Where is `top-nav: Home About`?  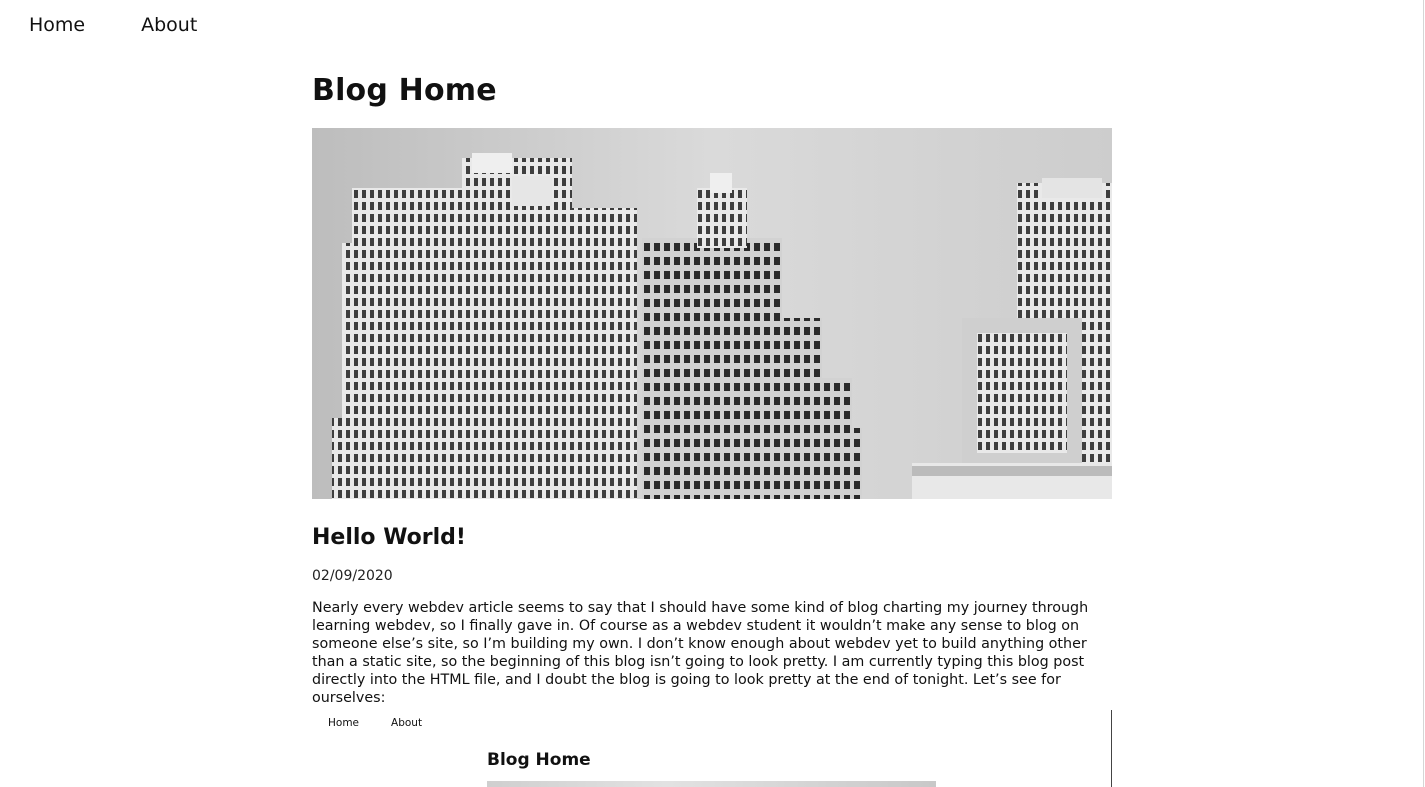 top-nav: Home About is located at coordinates (113, 25).